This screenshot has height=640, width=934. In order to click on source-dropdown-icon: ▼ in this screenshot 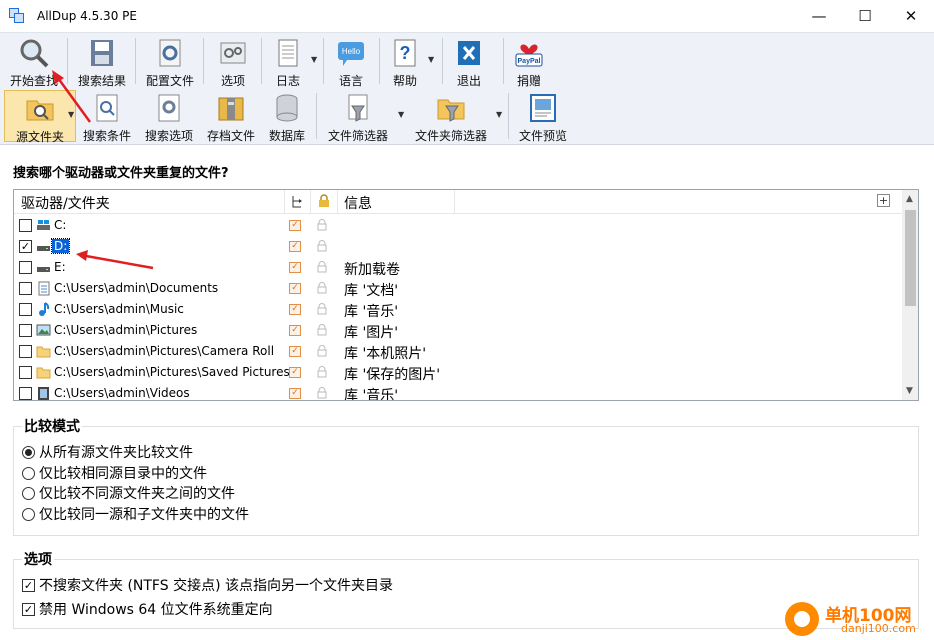, I will do `click(71, 114)`.